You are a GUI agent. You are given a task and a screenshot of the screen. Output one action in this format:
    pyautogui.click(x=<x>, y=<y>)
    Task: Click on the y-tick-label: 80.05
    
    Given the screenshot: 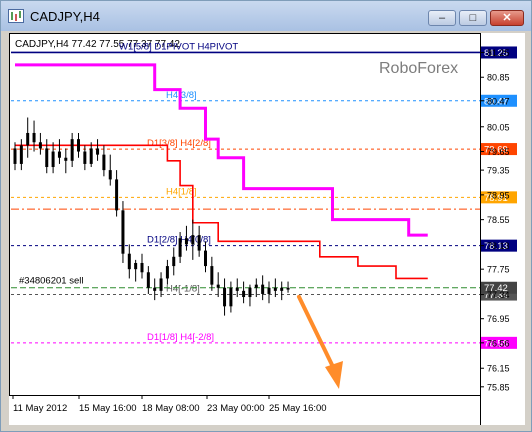 What is the action you would take?
    pyautogui.click(x=498, y=127)
    